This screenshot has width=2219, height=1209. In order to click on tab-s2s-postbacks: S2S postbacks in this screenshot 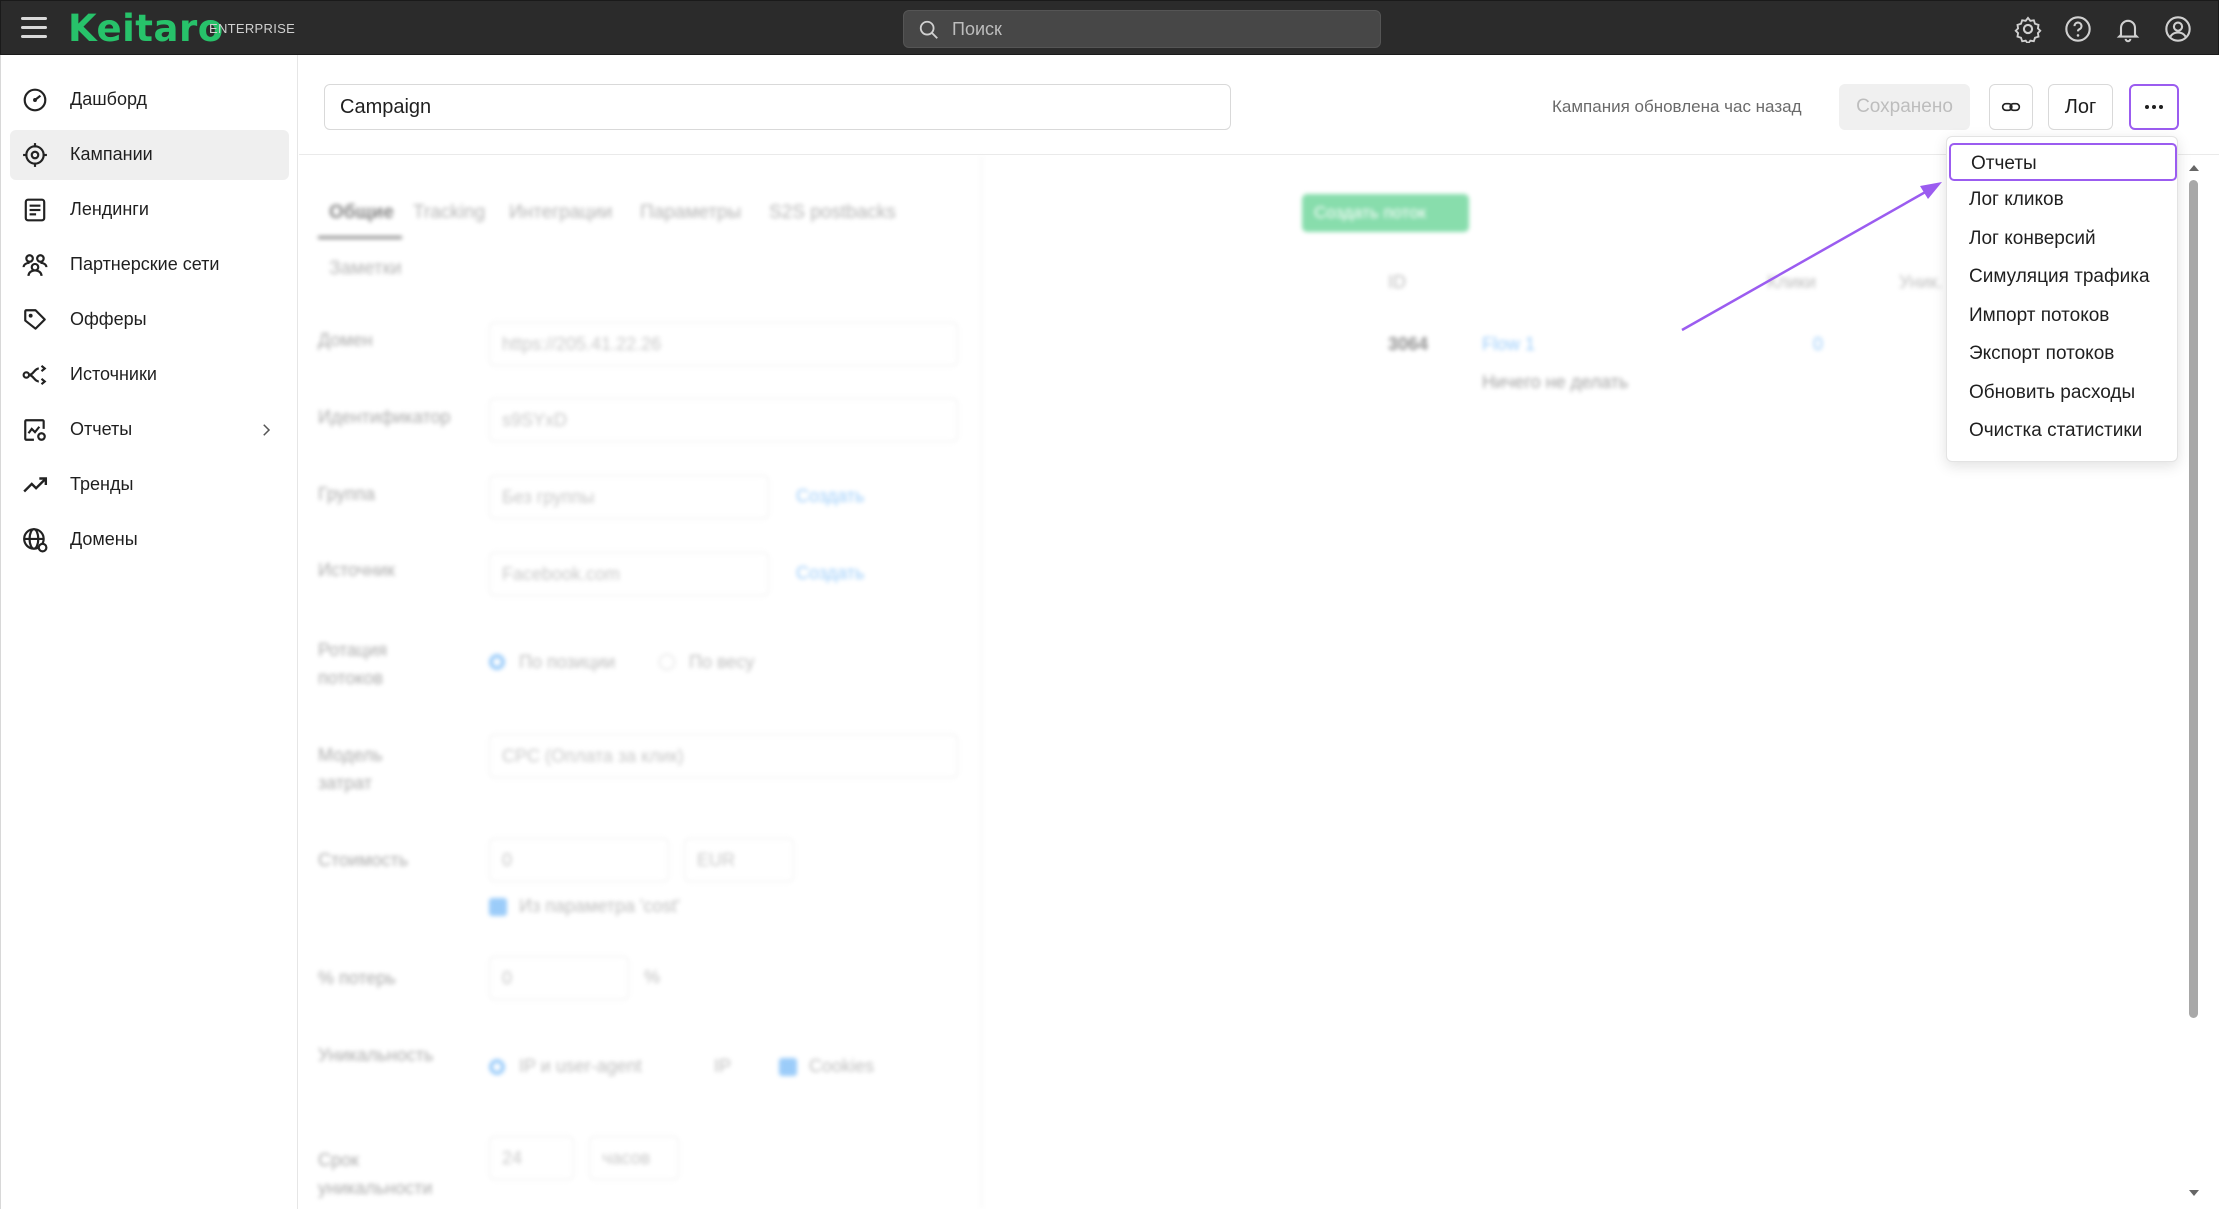, I will do `click(832, 213)`.